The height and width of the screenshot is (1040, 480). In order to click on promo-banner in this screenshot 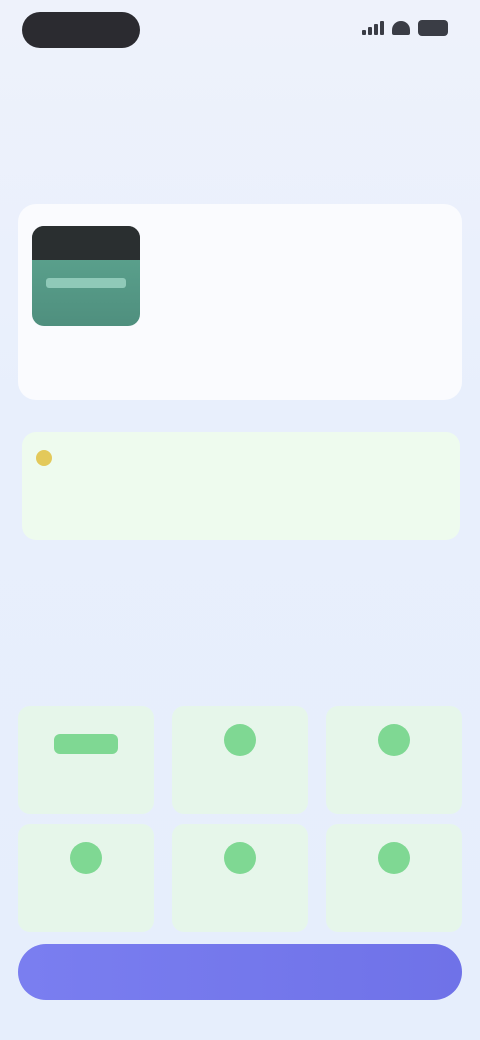, I will do `click(241, 486)`.